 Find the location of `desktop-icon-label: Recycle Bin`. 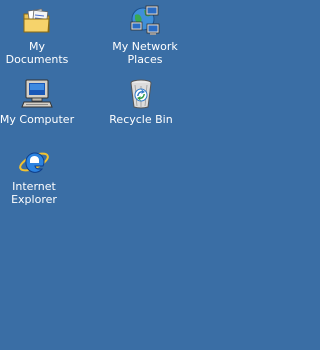

desktop-icon-label: Recycle Bin is located at coordinates (141, 119).